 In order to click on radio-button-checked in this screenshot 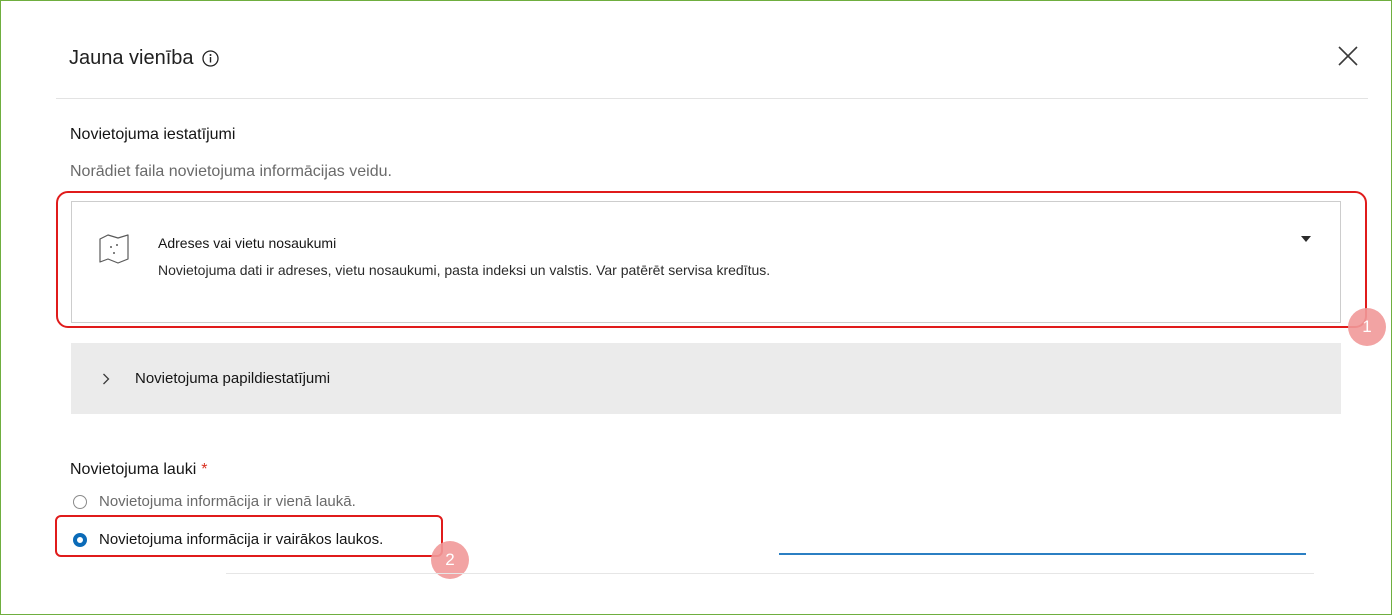, I will do `click(80, 539)`.